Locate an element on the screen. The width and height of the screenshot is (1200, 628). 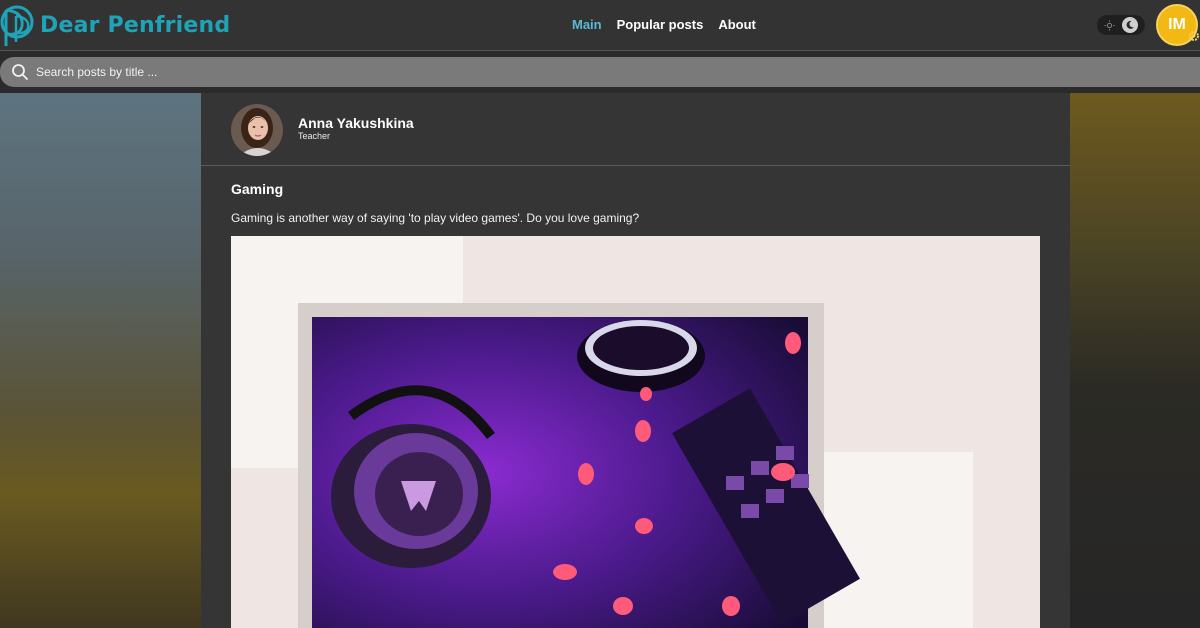
author-name: Anna Yakushkina is located at coordinates (356, 123).